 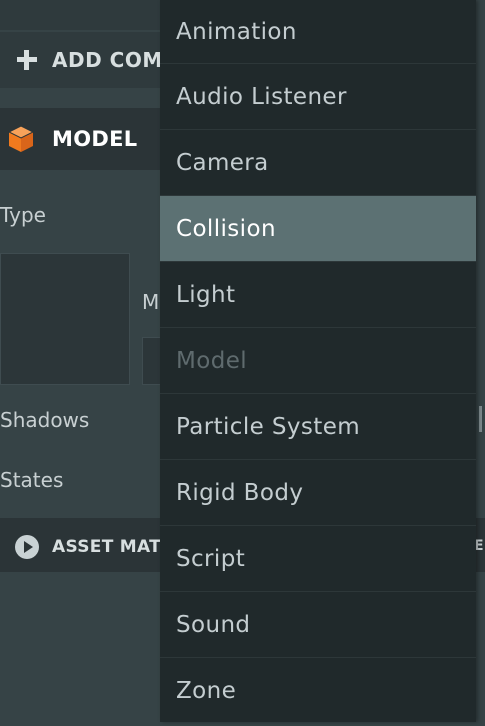 What do you see at coordinates (32, 480) in the screenshot?
I see `states-label: States` at bounding box center [32, 480].